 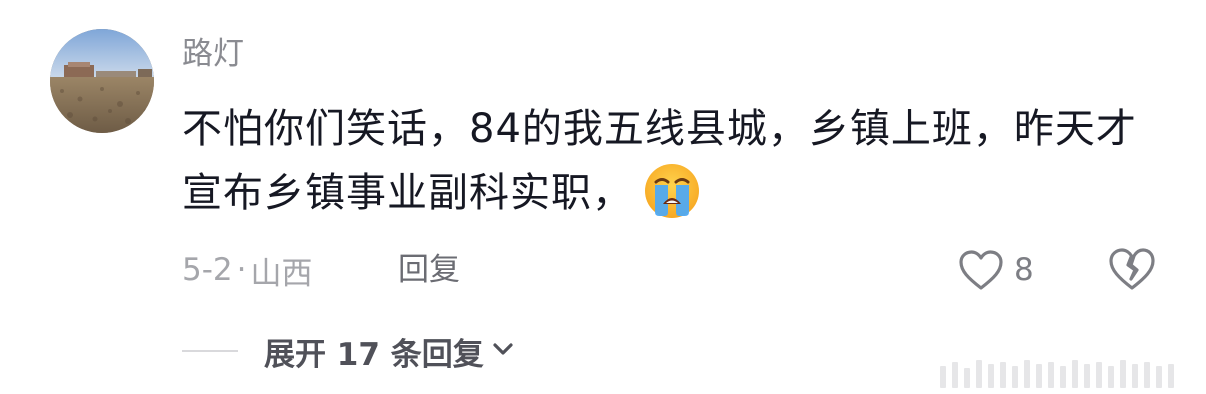 What do you see at coordinates (207, 270) in the screenshot?
I see `comment-date: 5-2` at bounding box center [207, 270].